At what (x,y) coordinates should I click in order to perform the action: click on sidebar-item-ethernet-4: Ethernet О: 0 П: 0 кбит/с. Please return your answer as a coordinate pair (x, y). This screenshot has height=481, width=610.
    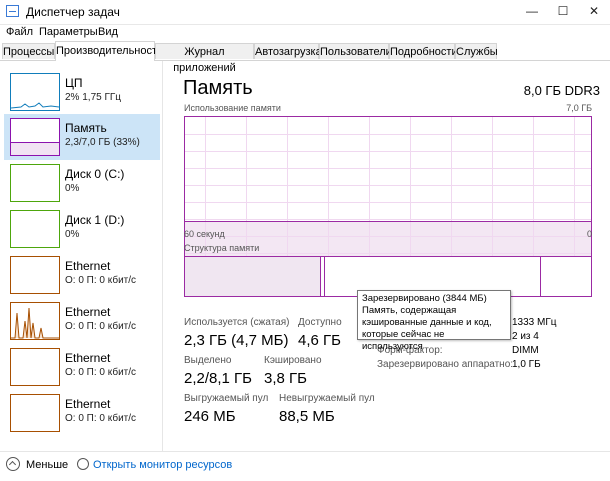
    Looking at the image, I should click on (82, 413).